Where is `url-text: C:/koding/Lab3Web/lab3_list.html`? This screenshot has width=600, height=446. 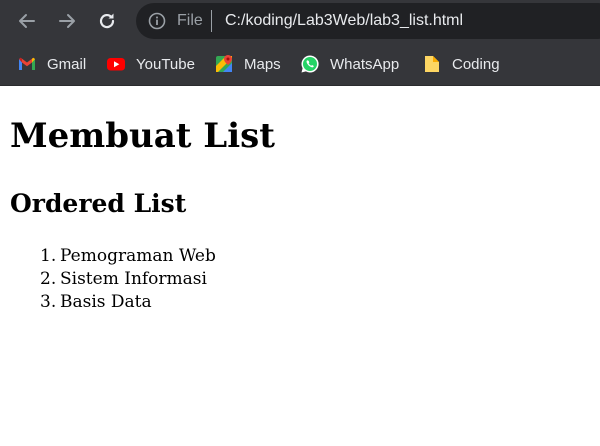 url-text: C:/koding/Lab3Web/lab3_list.html is located at coordinates (344, 21).